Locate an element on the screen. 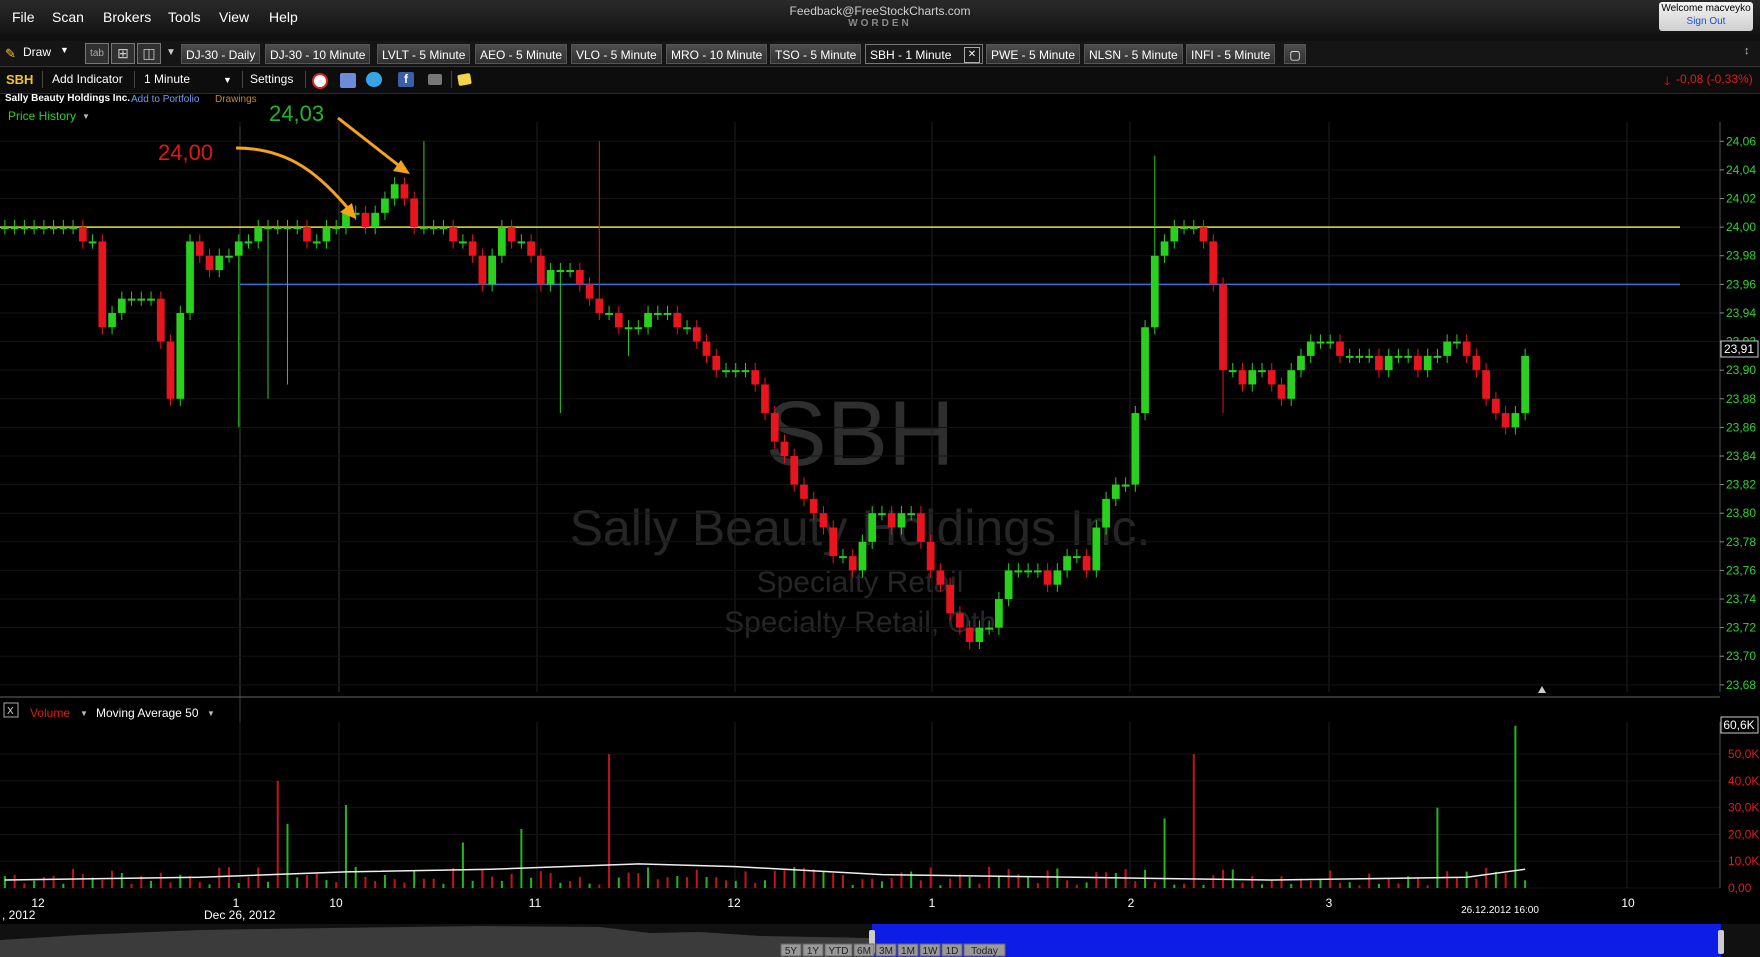 This screenshot has width=1760, height=957. price-tick-label: 23,82 is located at coordinates (1741, 485).